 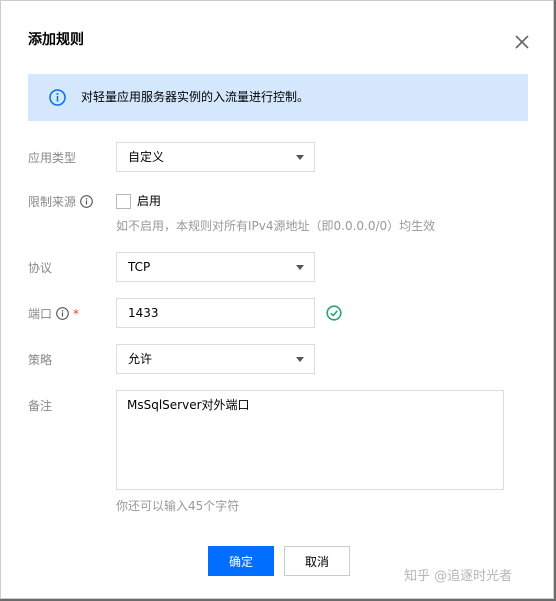 What do you see at coordinates (143, 313) in the screenshot?
I see `port-value: 1433` at bounding box center [143, 313].